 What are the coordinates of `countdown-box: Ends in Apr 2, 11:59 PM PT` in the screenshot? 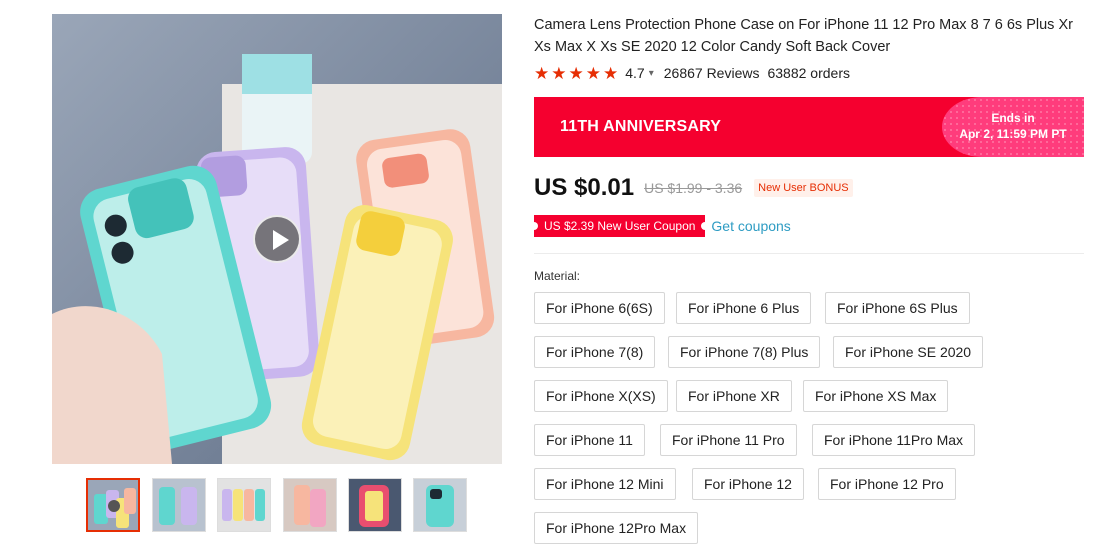 It's located at (1013, 127).